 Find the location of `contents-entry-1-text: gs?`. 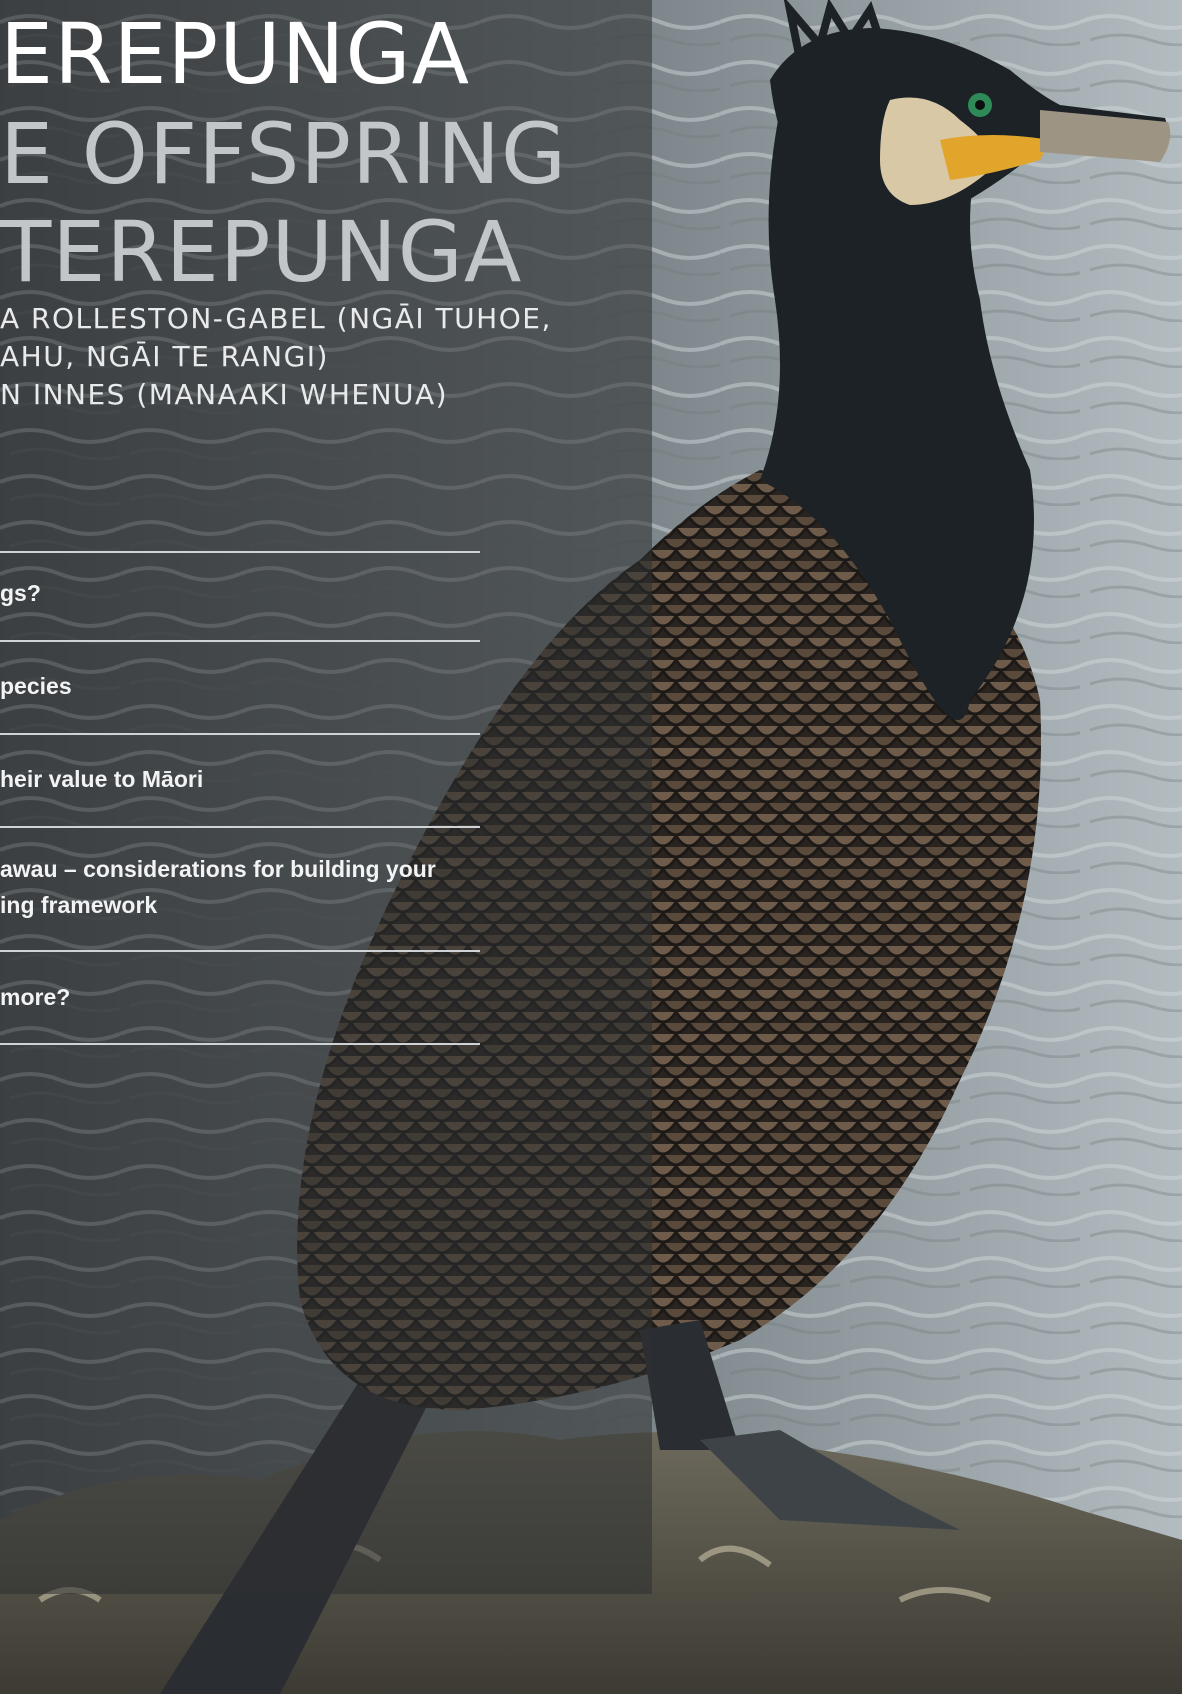

contents-entry-1-text: gs? is located at coordinates (20, 593).